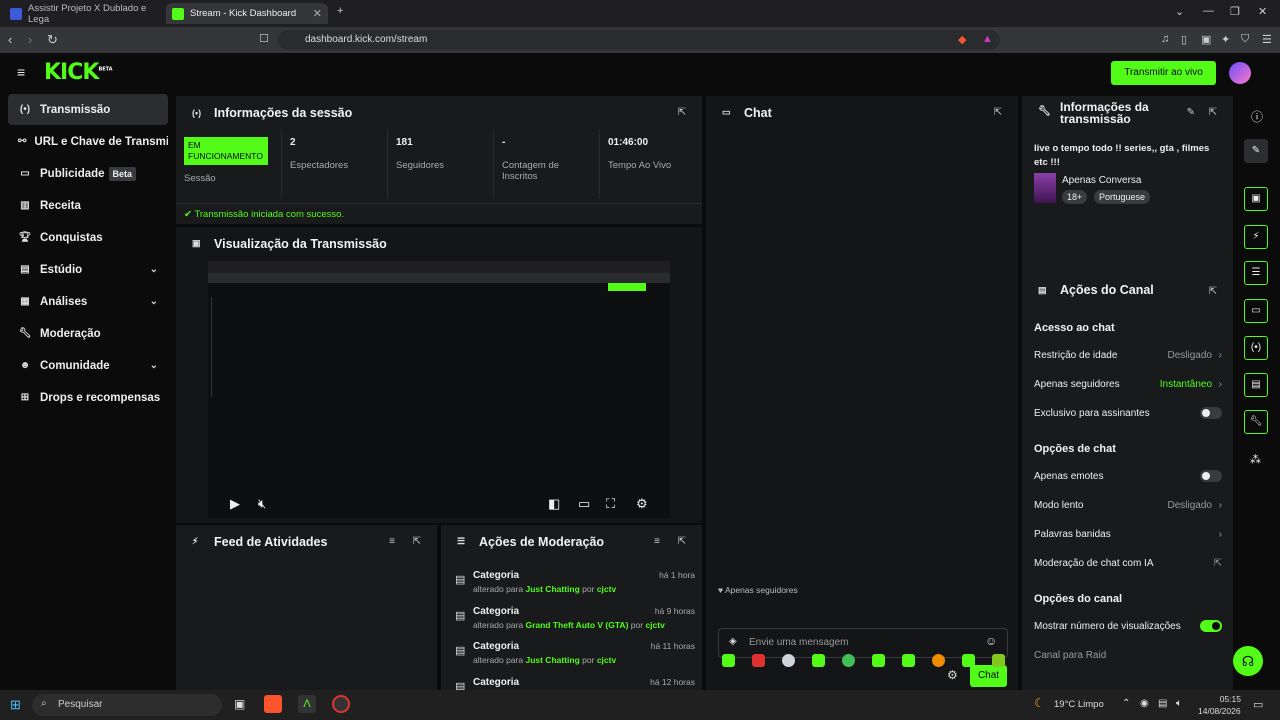 The image size is (1280, 720). Describe the element at coordinates (83, 14) in the screenshot. I see `browser-tab: Assistir Projeto X Dublado e Lega` at that location.